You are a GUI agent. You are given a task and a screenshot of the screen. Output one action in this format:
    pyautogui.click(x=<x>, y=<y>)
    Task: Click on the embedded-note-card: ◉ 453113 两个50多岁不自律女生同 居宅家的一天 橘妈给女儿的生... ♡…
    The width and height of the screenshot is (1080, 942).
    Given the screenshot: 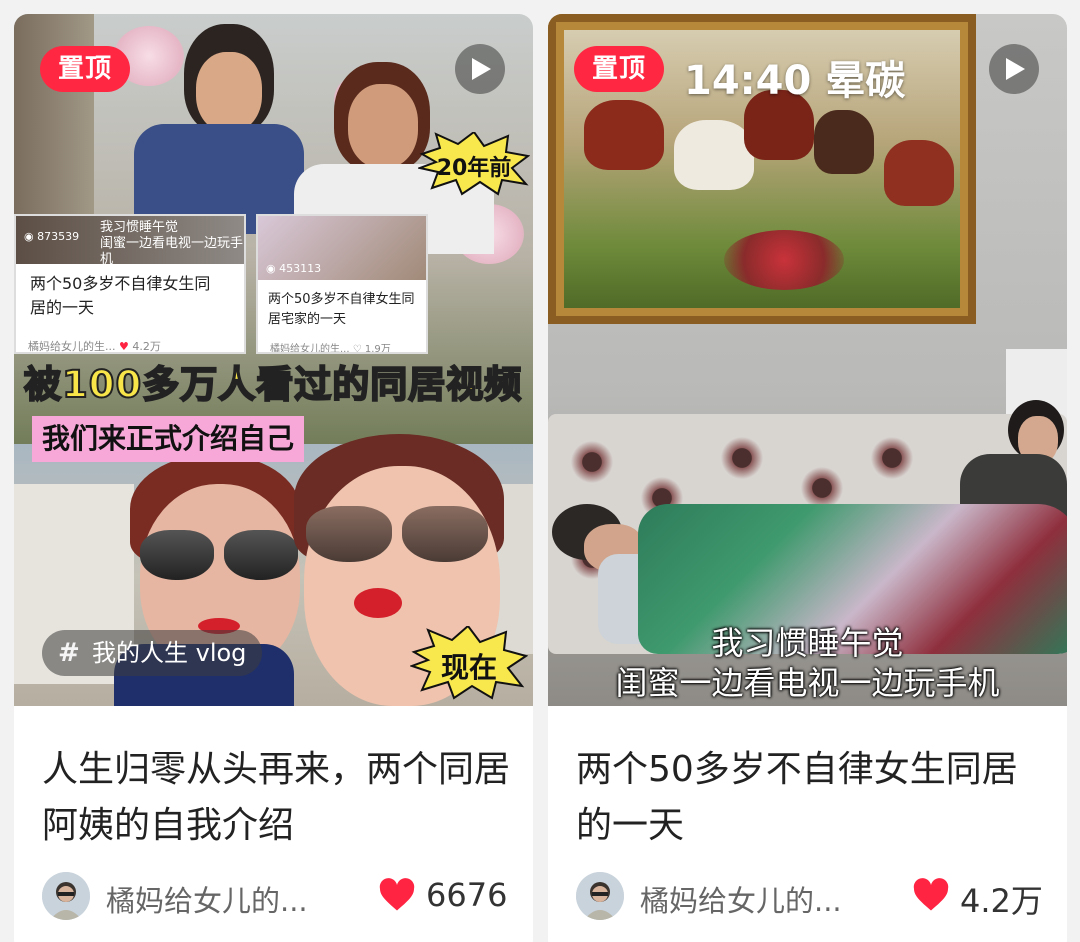 What is the action you would take?
    pyautogui.click(x=342, y=284)
    